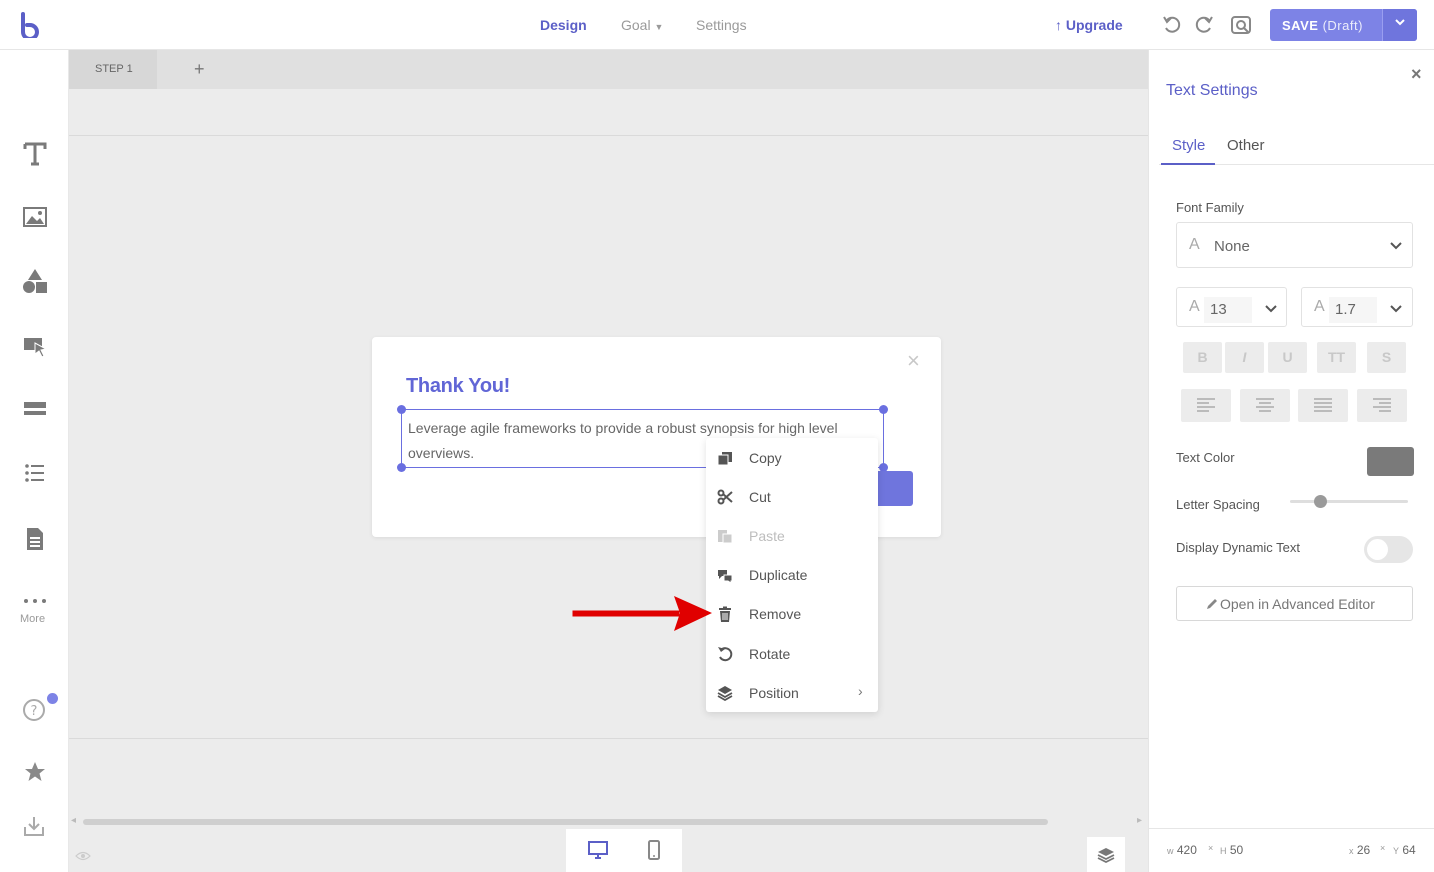 This screenshot has height=872, width=1434. I want to click on undo-icon, so click(1172, 25).